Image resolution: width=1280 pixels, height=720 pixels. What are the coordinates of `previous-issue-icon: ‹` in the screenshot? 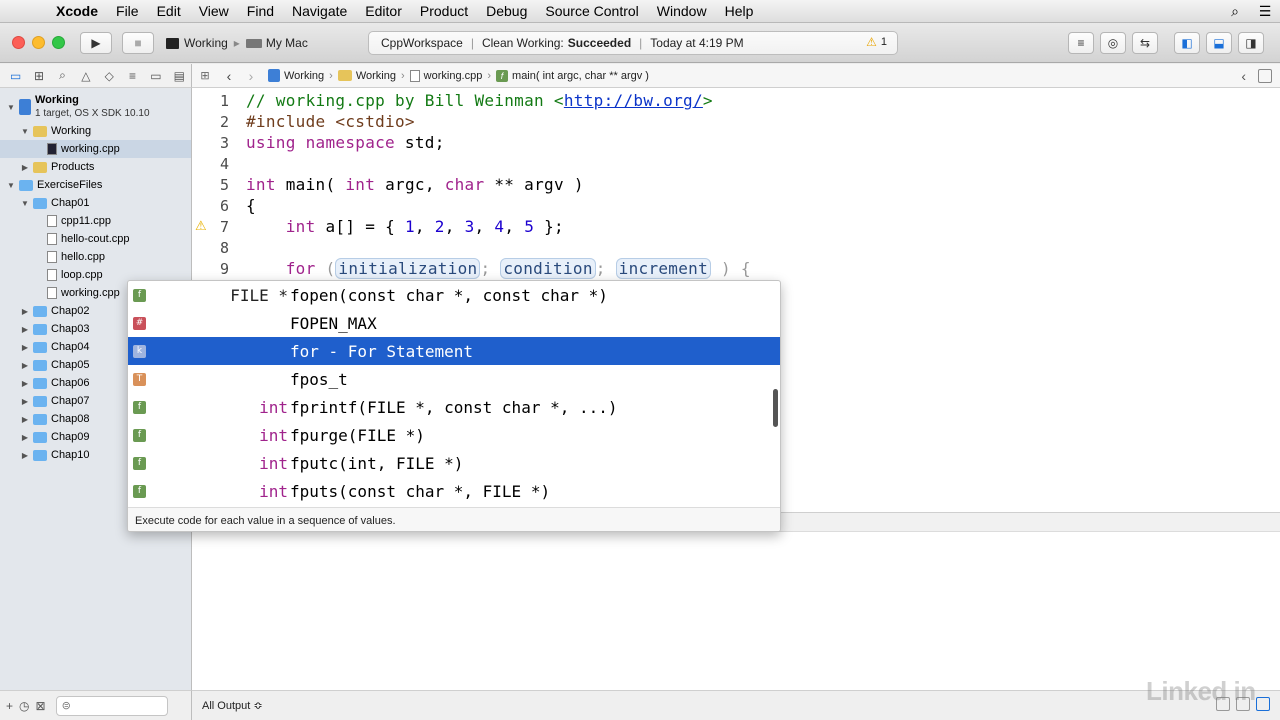 It's located at (1243, 76).